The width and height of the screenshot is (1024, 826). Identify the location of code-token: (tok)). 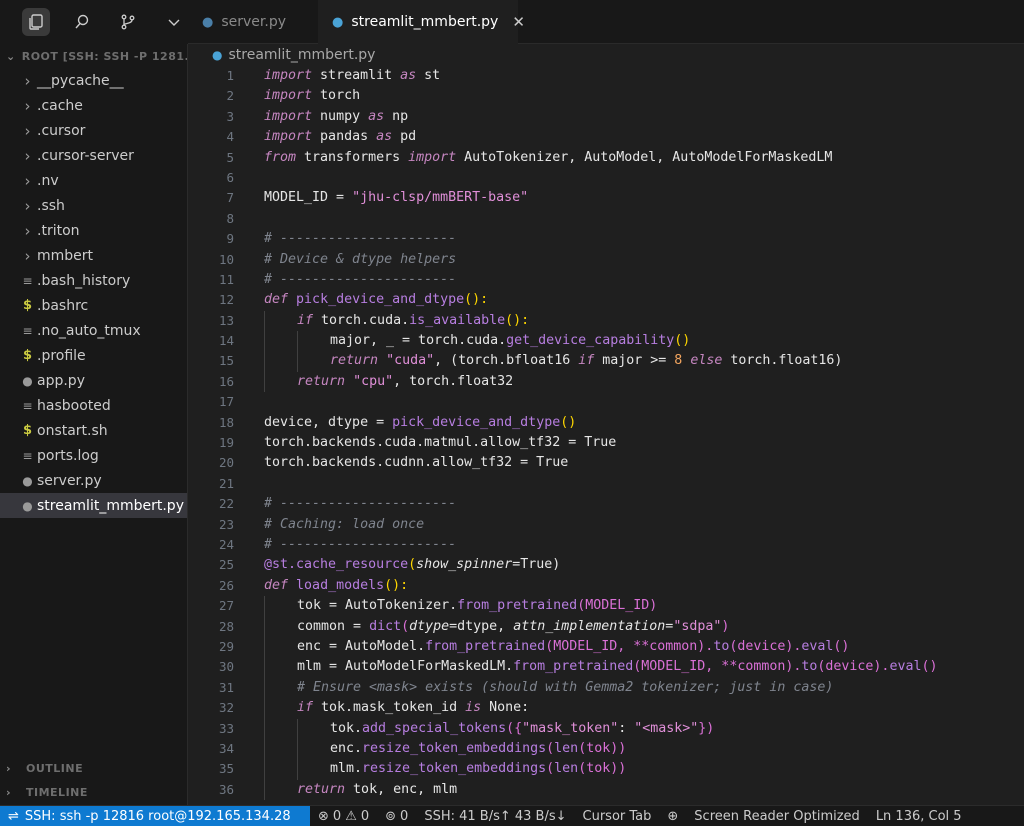
(602, 769).